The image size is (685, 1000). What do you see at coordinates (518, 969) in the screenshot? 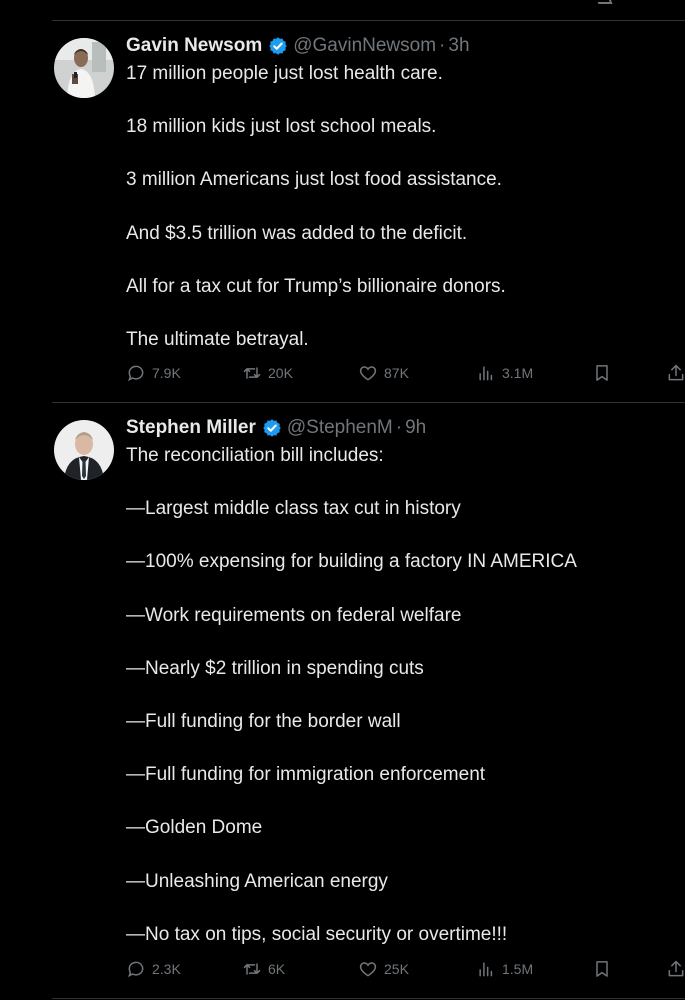
I see `views-count: 1.5M` at bounding box center [518, 969].